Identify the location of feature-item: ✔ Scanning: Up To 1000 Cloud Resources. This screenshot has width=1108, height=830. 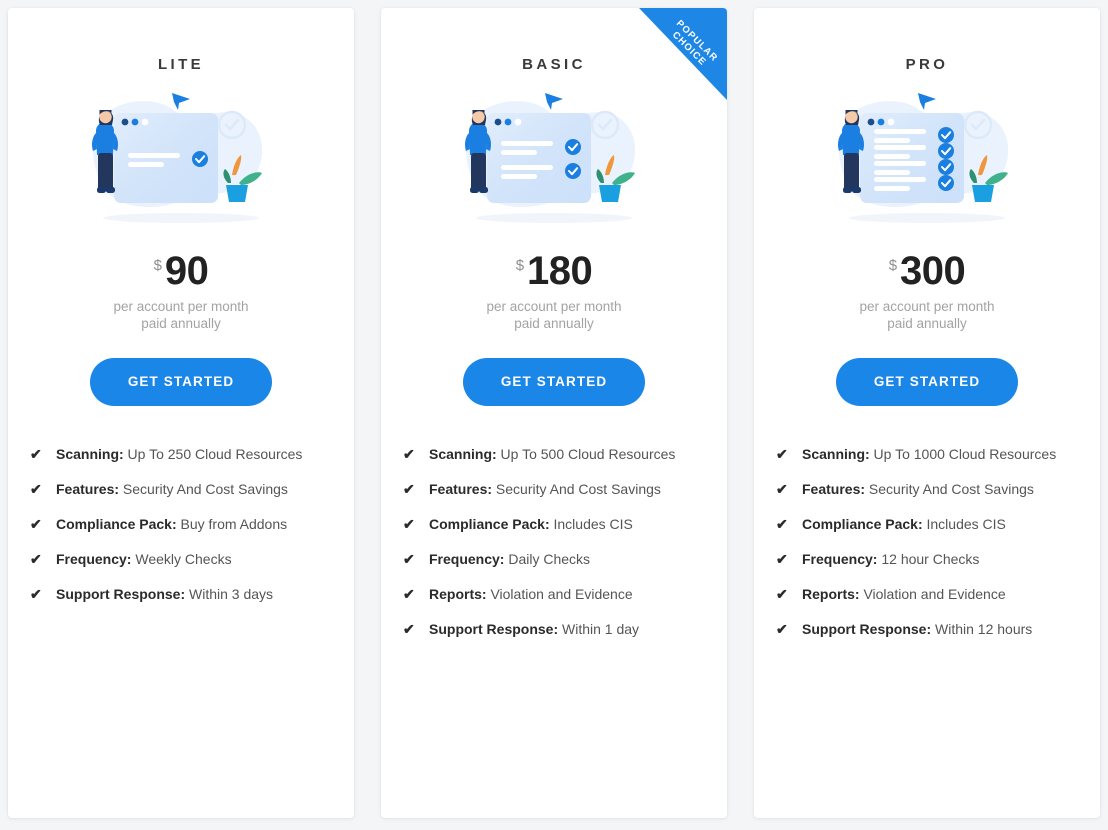
(927, 454).